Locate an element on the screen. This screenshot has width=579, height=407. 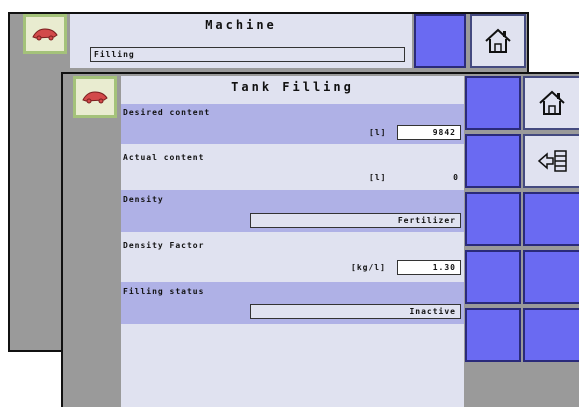
exit-button is located at coordinates (551, 161).